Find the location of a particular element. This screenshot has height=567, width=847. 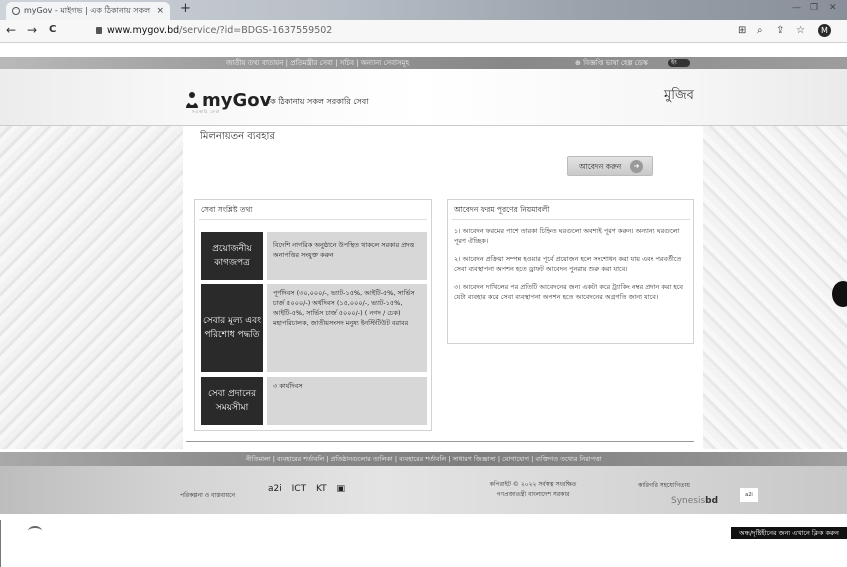

page-left-edge is located at coordinates (0, 543).